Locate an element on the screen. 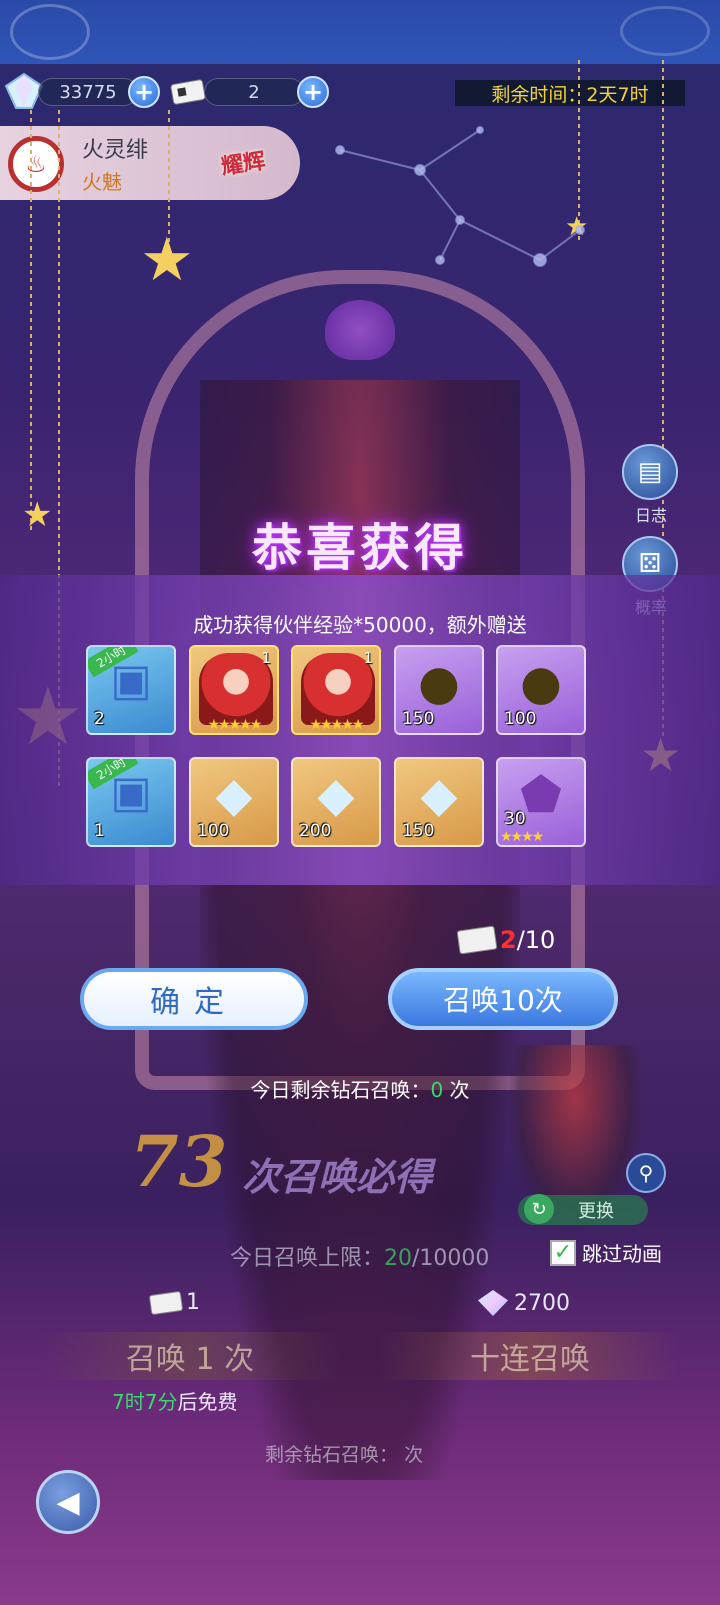  ticket-current: 2 is located at coordinates (508, 940).